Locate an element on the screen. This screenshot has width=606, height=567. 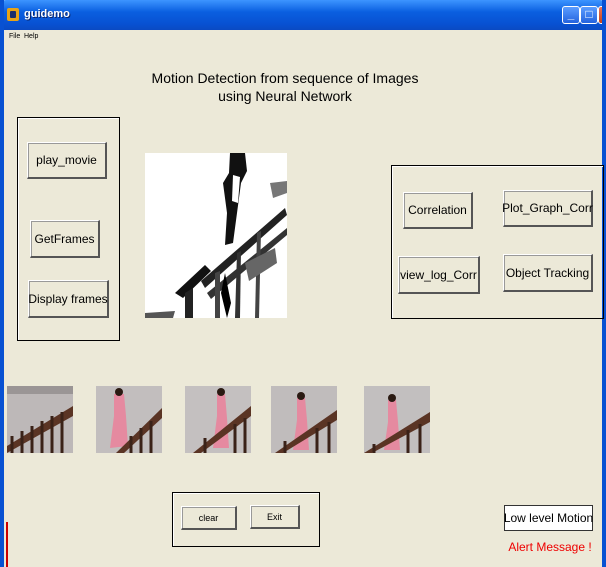
menu-bar: File Help is located at coordinates (303, 37).